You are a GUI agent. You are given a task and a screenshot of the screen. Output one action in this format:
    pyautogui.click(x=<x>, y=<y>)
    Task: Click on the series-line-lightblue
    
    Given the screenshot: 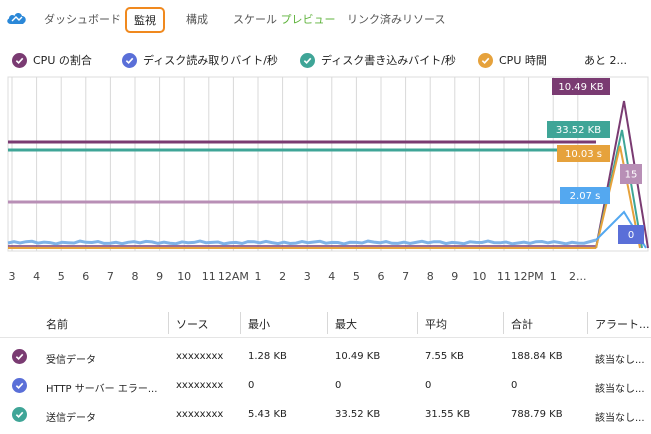 What is the action you would take?
    pyautogui.click(x=302, y=242)
    